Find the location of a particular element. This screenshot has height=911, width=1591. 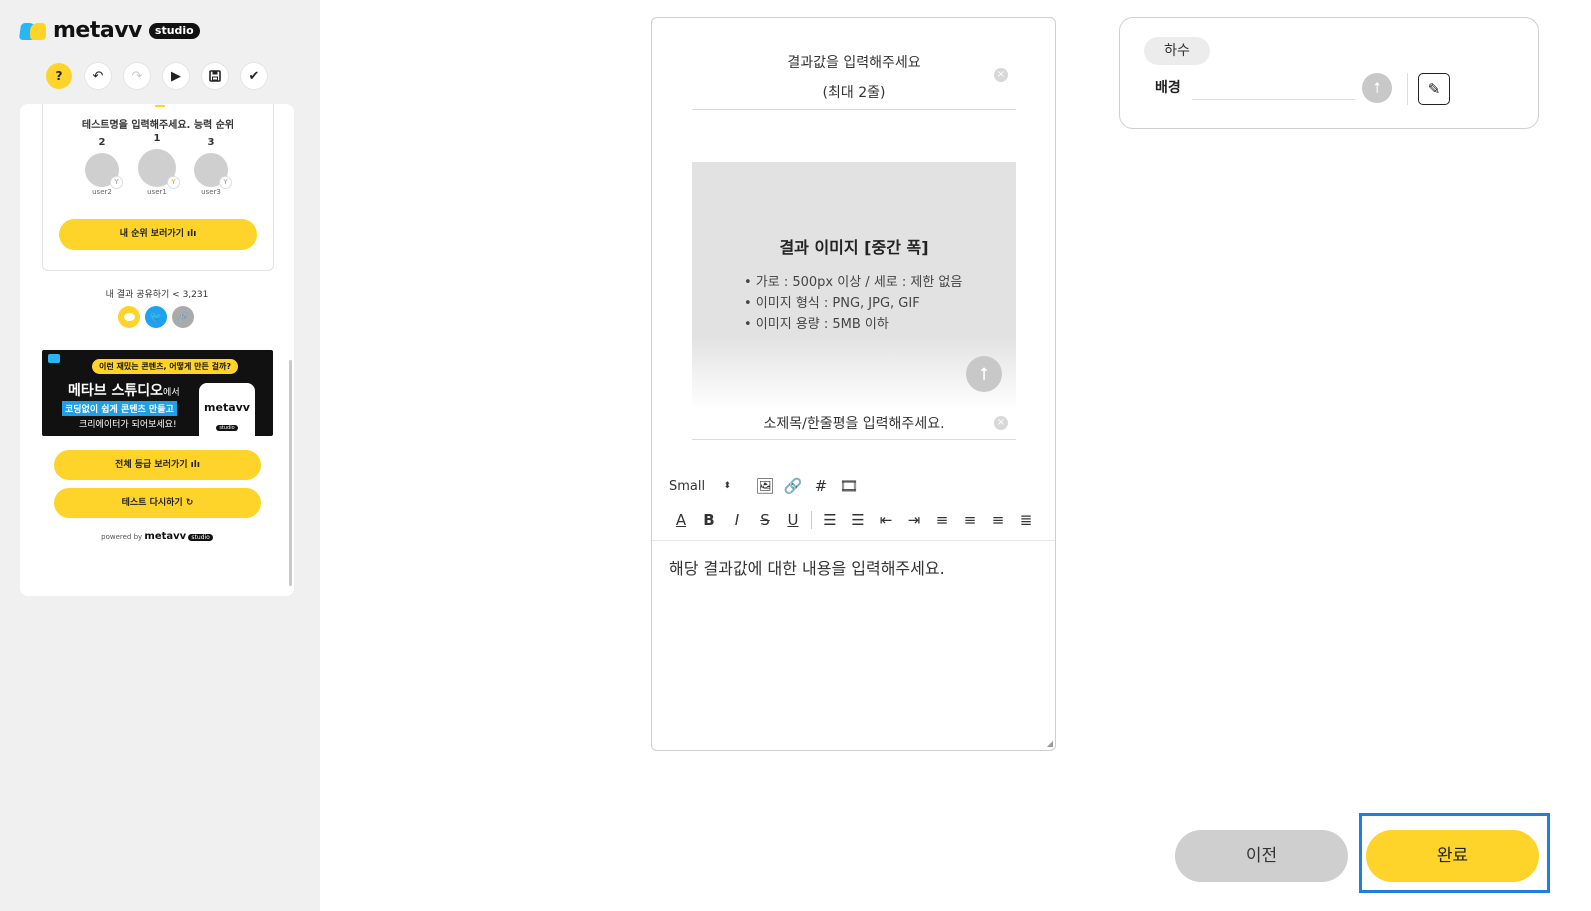

rank-item-2: 2 Y user2 is located at coordinates (104, 166).